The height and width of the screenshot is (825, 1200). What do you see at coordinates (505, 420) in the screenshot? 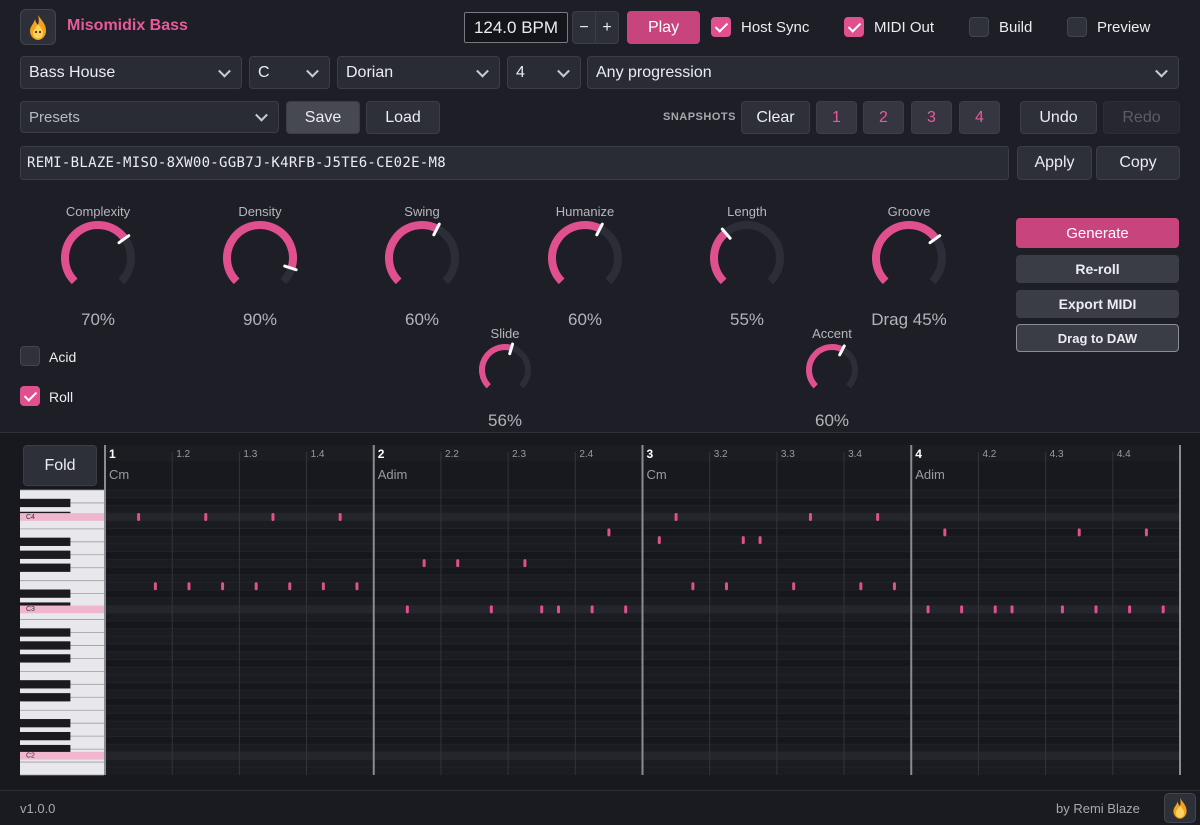
I see `slide-knob-value: 56%` at bounding box center [505, 420].